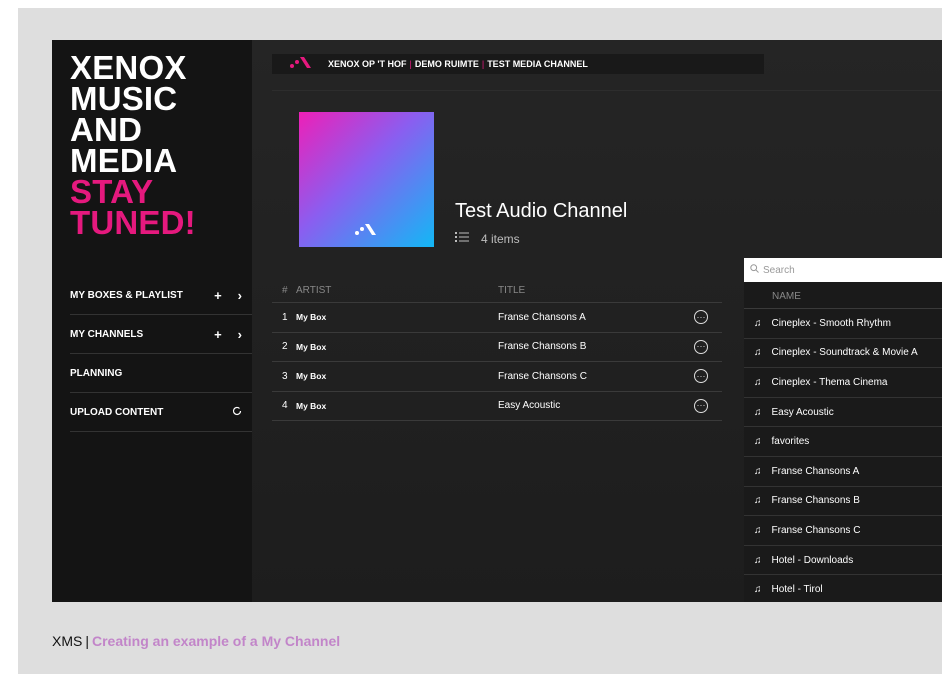  I want to click on item-count-label: 4 items, so click(500, 238).